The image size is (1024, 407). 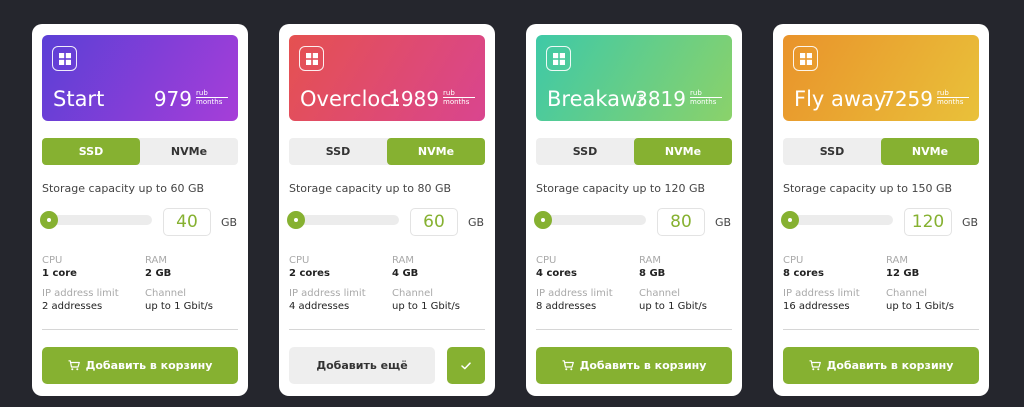 I want to click on storage-capacity-text: Storage capacity up to 80 GB, so click(x=370, y=188).